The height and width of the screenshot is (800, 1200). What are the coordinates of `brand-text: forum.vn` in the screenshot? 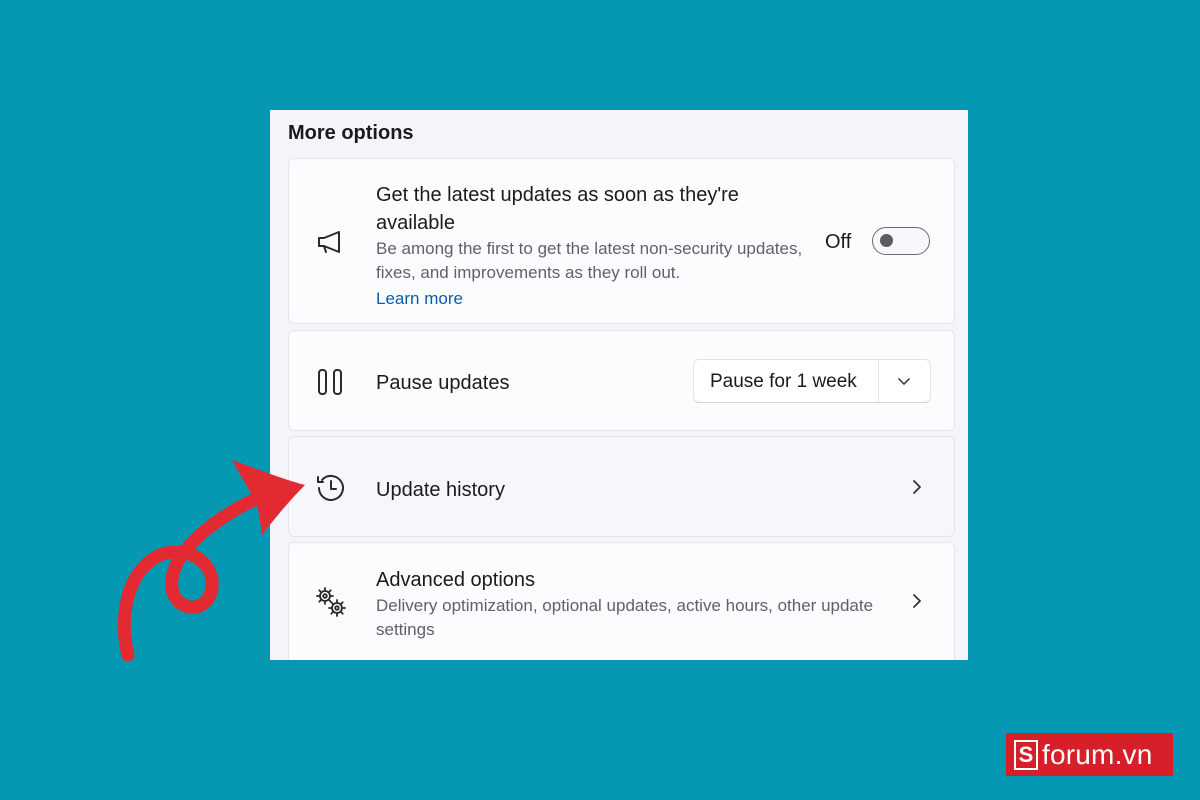 It's located at (1097, 754).